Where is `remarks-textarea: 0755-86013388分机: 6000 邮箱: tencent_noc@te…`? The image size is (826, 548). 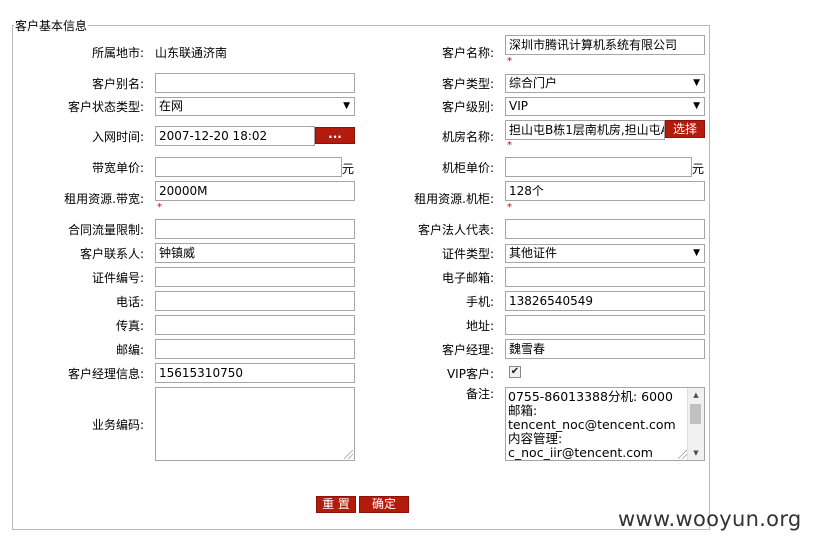 remarks-textarea: 0755-86013388分机: 6000 邮箱: tencent_noc@te… is located at coordinates (605, 424).